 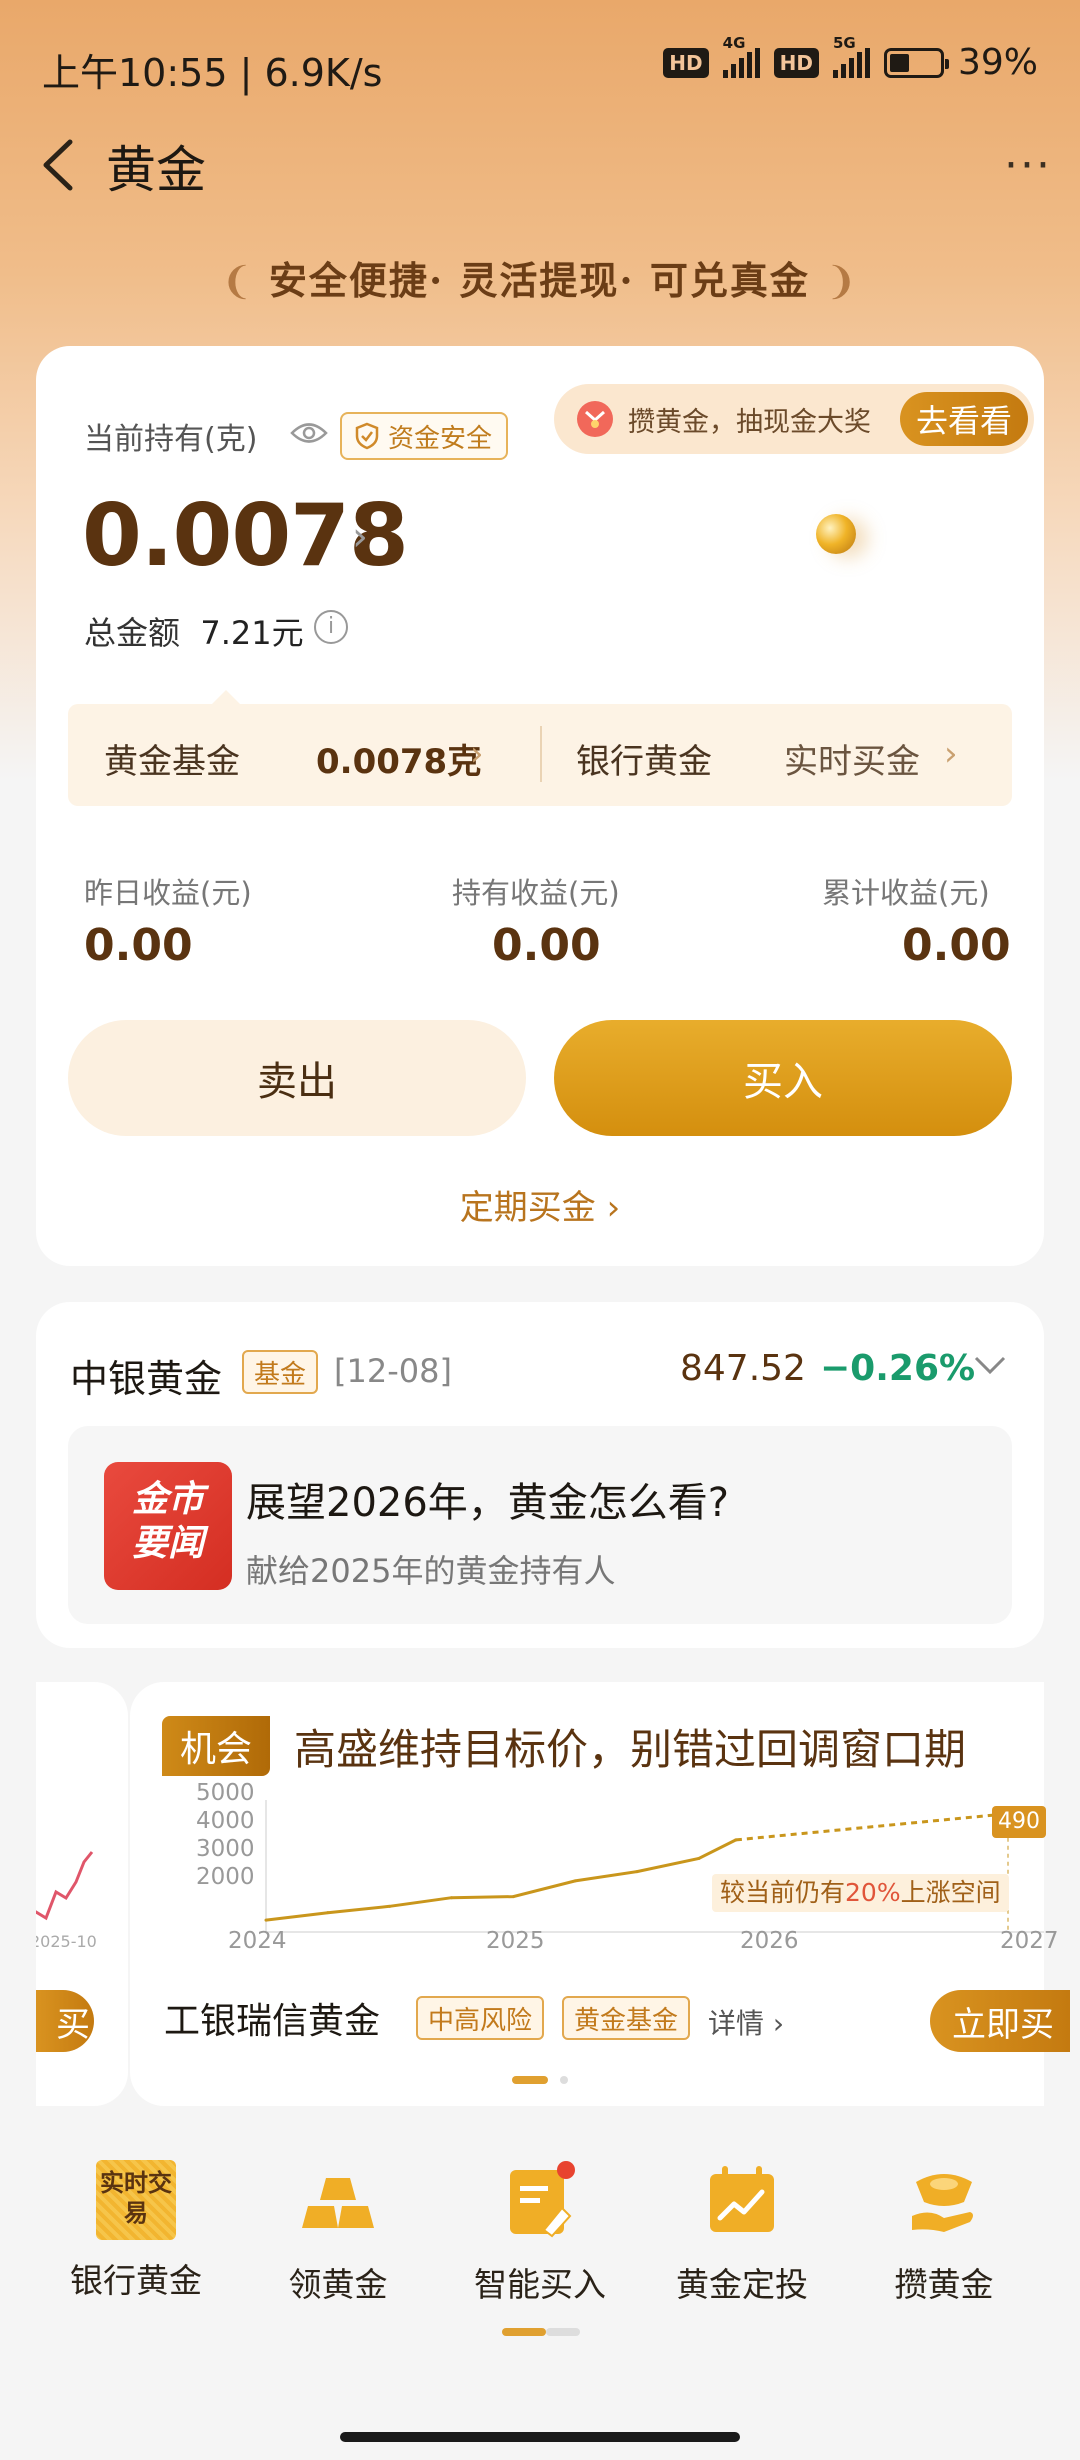 What do you see at coordinates (297, 1078) in the screenshot?
I see `sell-button: 卖出` at bounding box center [297, 1078].